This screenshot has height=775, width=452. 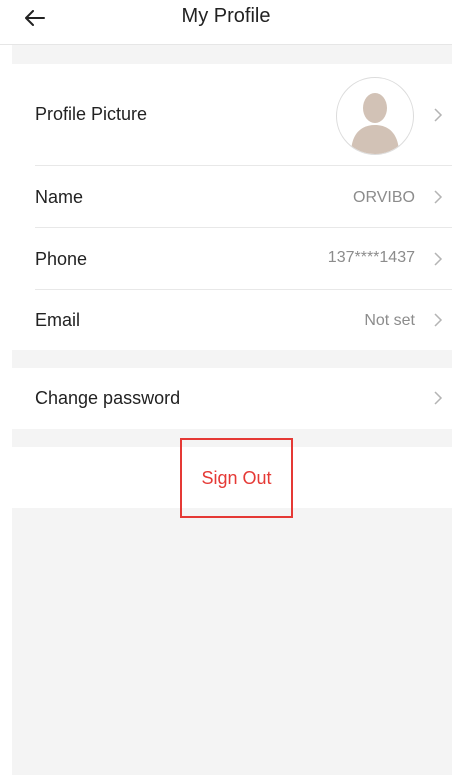 I want to click on name-label: Name, so click(x=59, y=197).